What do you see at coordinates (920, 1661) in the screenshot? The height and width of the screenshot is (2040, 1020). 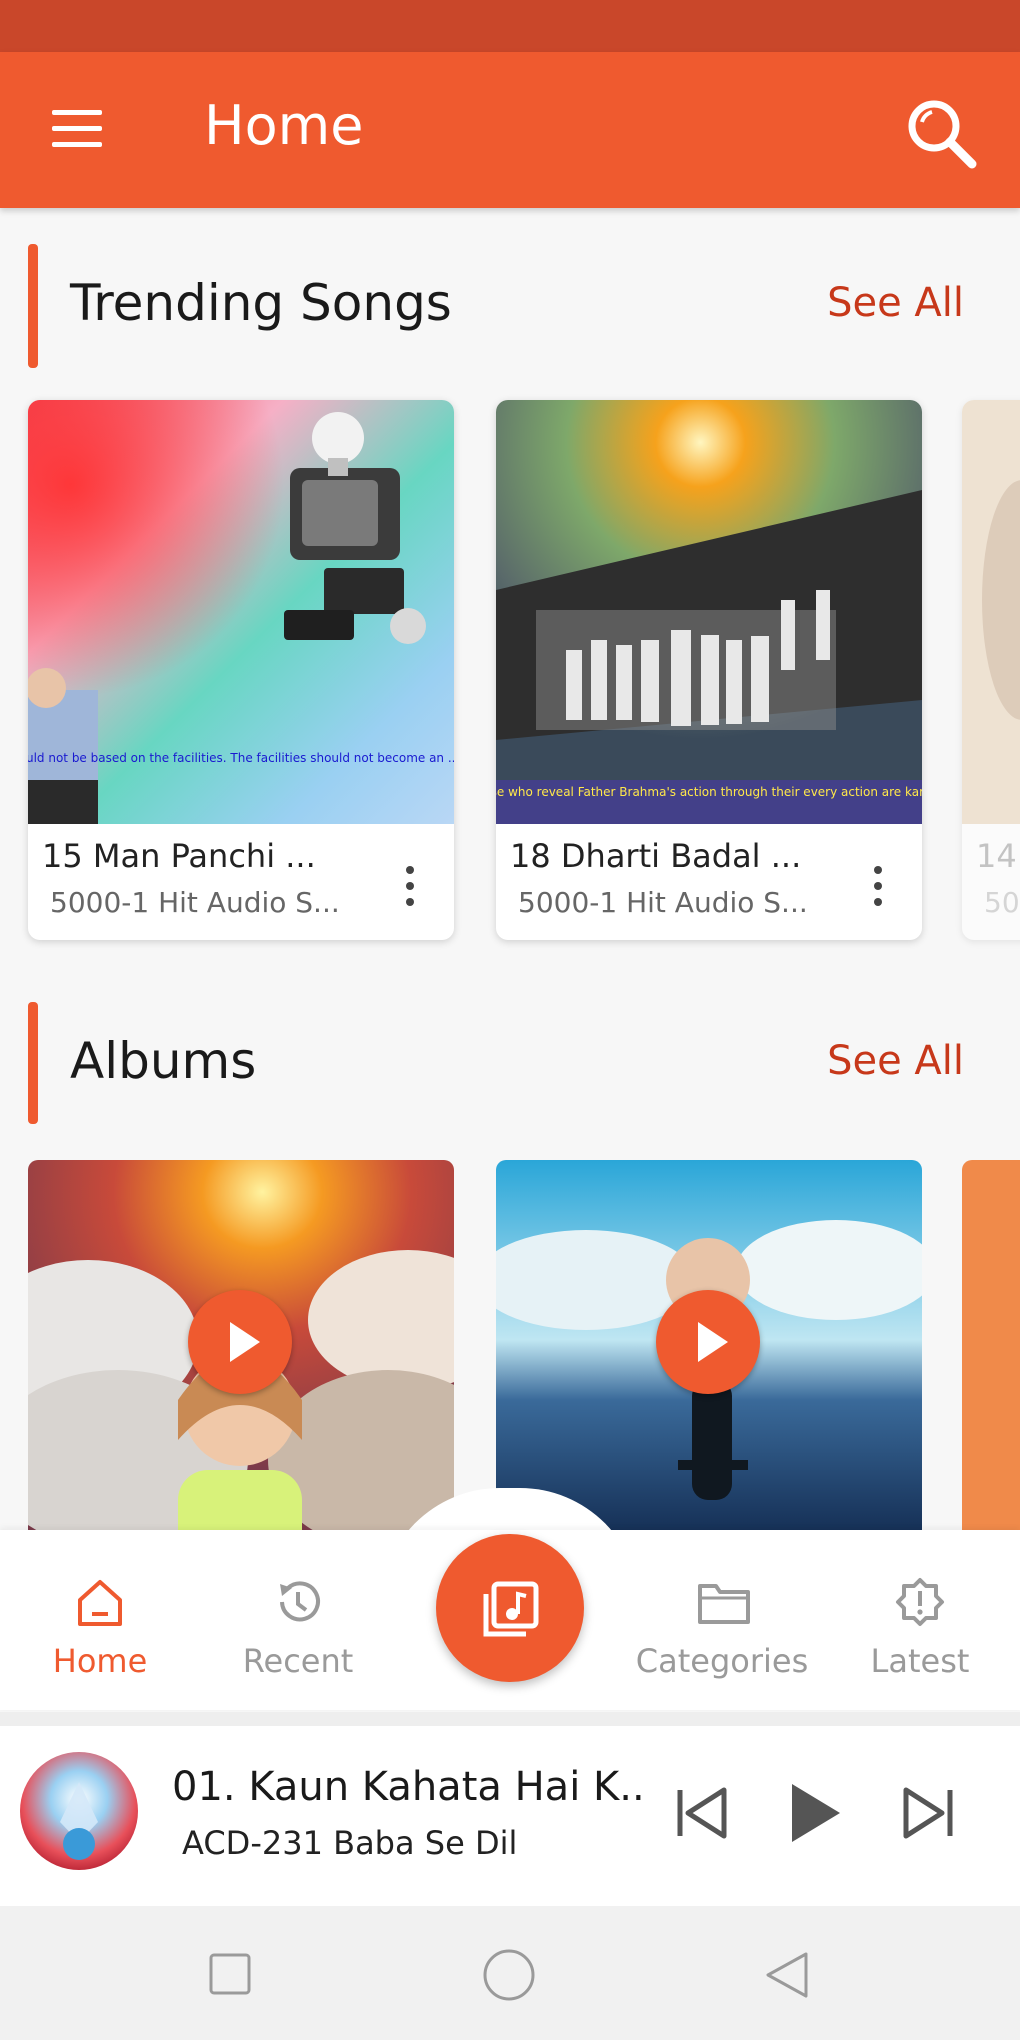 I see `nav-label: Latest` at bounding box center [920, 1661].